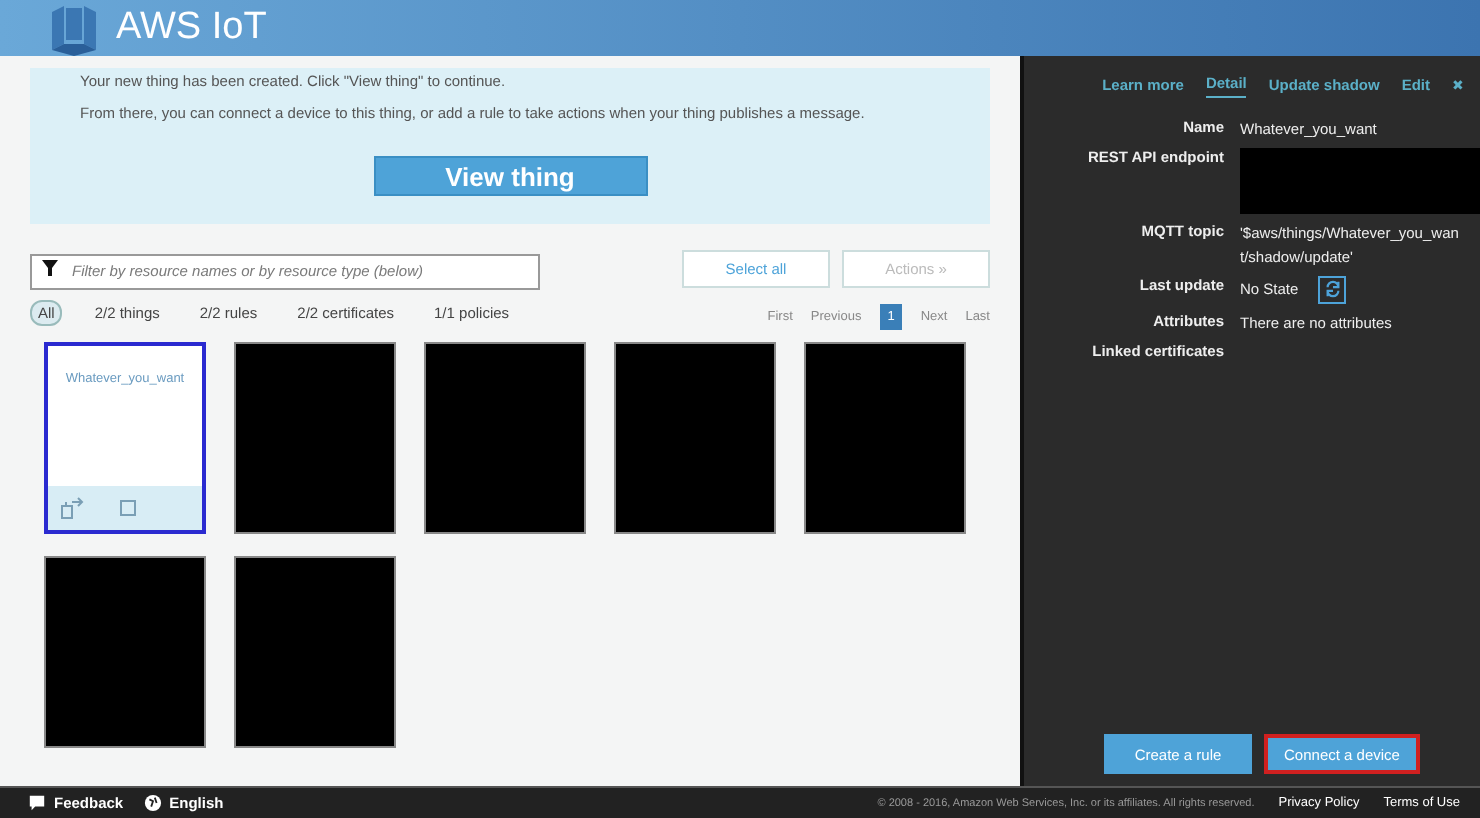 Image resolution: width=1480 pixels, height=818 pixels. What do you see at coordinates (74, 28) in the screenshot?
I see `cubes-logo-icon` at bounding box center [74, 28].